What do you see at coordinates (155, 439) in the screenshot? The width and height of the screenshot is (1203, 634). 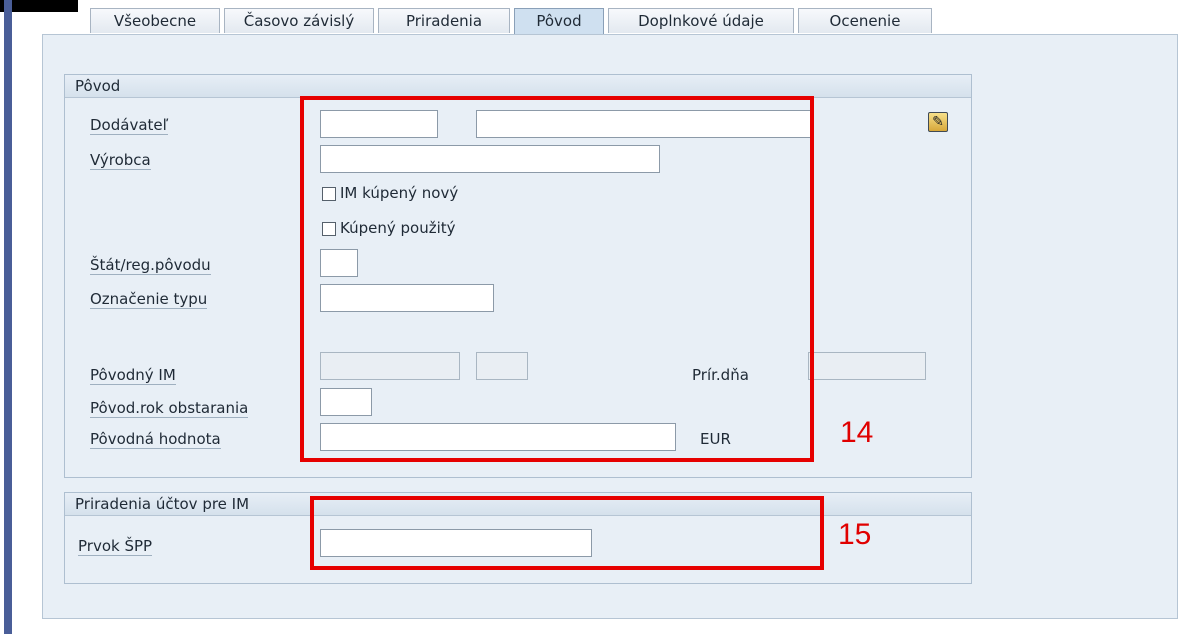 I see `original-value-label: Pôvodná hodnota` at bounding box center [155, 439].